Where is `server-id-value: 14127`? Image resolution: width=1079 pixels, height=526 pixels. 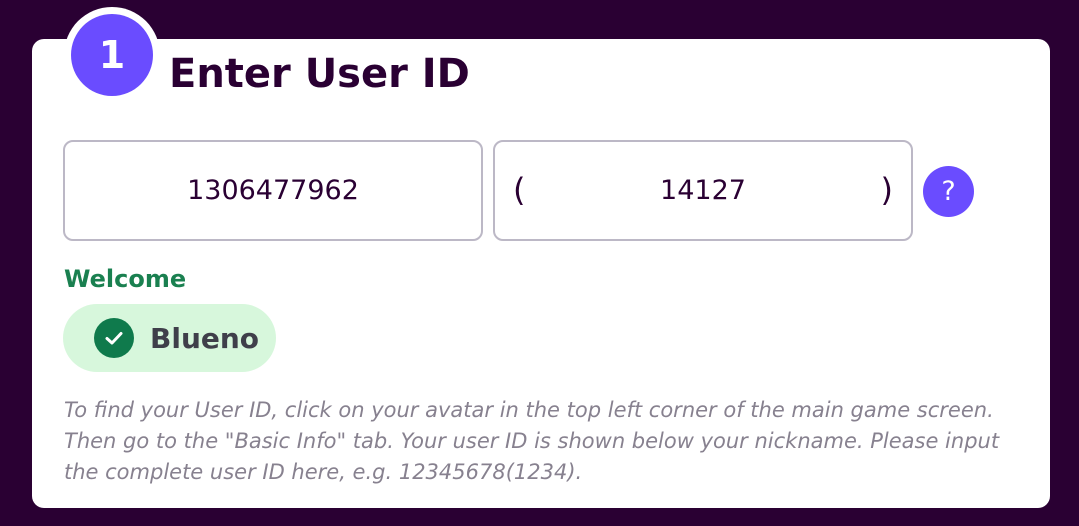 server-id-value: 14127 is located at coordinates (703, 190).